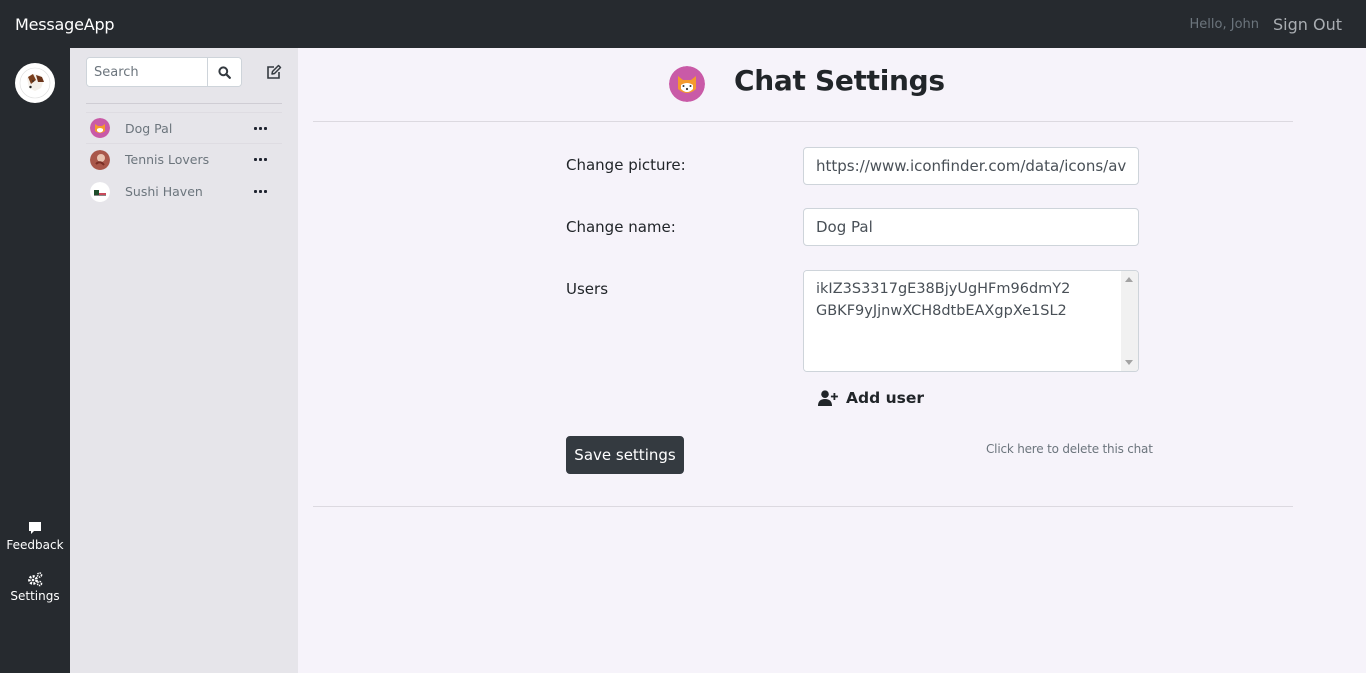 The height and width of the screenshot is (673, 1366). I want to click on add-user-button: Add user, so click(871, 398).